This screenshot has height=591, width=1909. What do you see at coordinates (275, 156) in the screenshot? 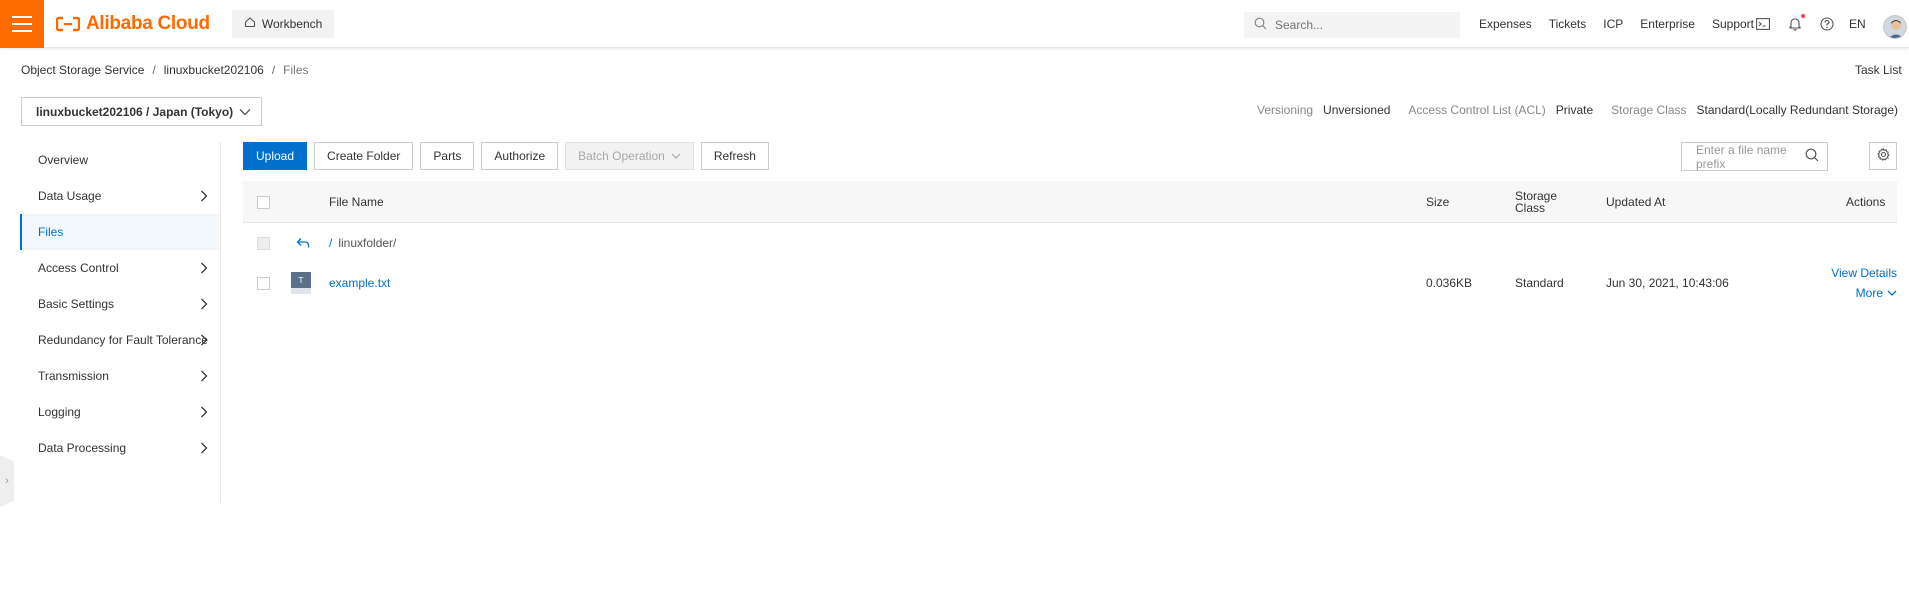
I see `upload-button: Upload` at bounding box center [275, 156].